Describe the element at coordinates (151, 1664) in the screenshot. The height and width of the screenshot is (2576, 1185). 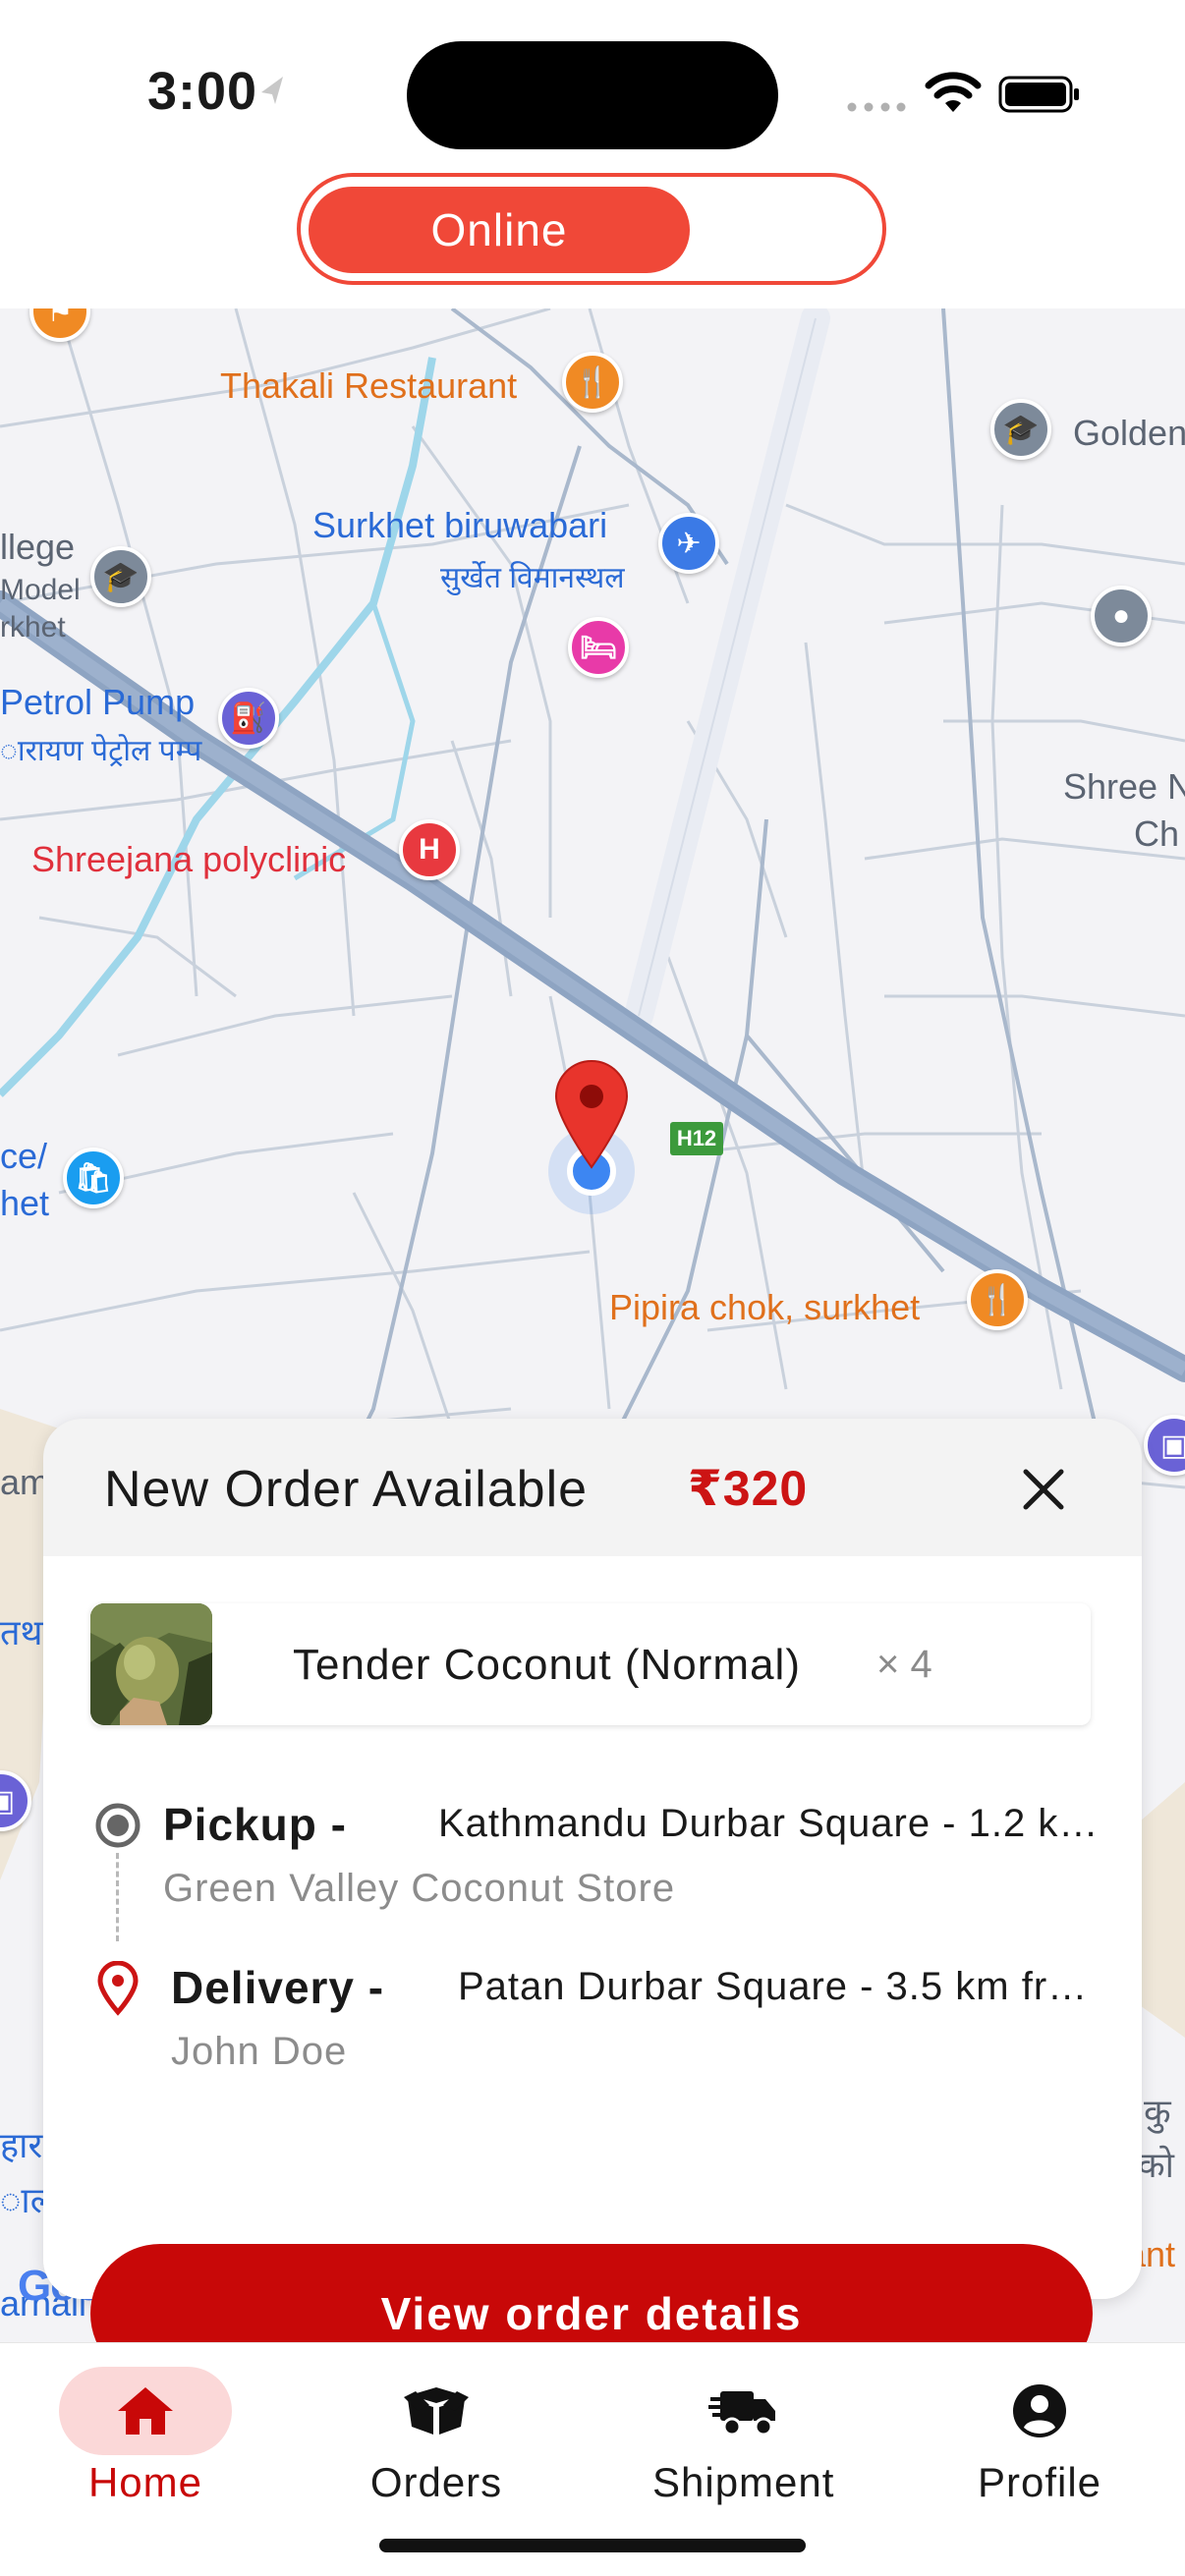
I see `item-thumbnail` at that location.